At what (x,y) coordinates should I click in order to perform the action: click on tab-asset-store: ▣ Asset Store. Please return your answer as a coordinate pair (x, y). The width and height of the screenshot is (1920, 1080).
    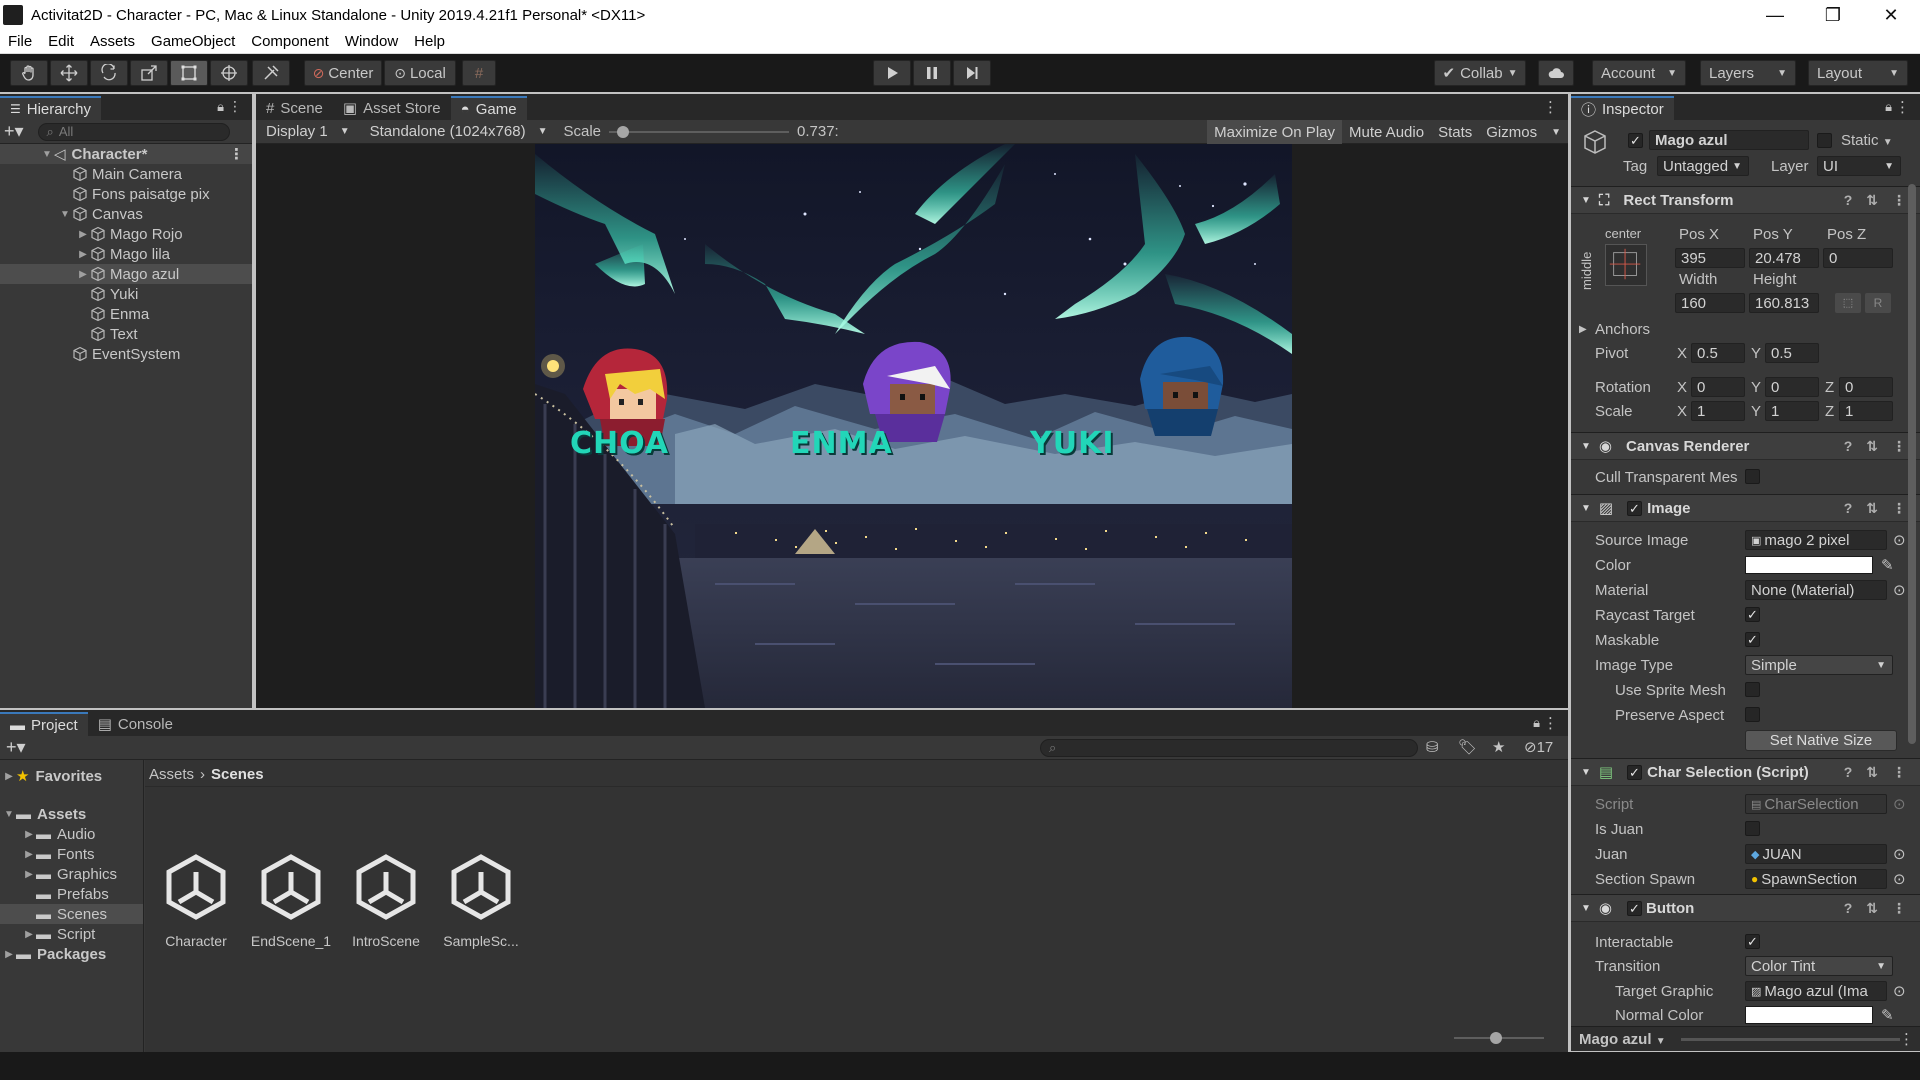
    Looking at the image, I should click on (392, 108).